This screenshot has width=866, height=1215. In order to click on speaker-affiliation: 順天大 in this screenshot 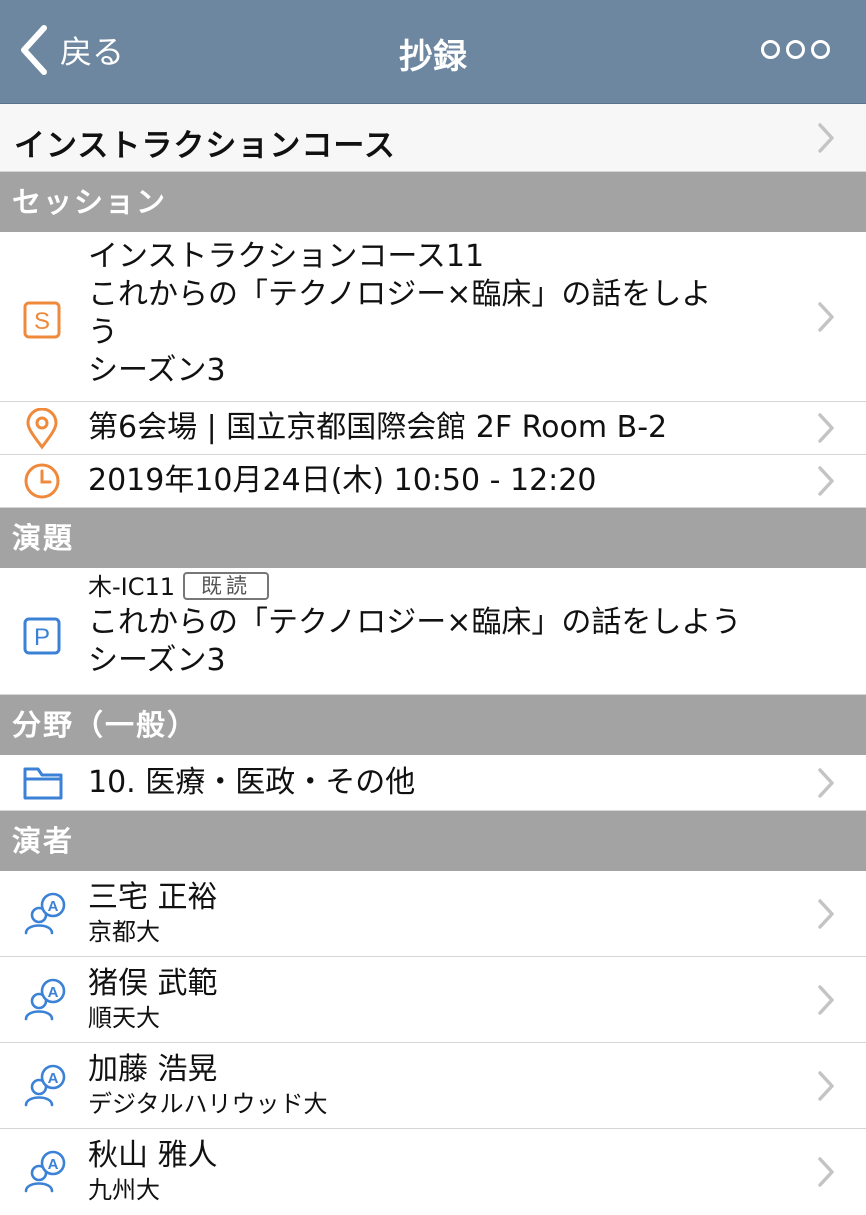, I will do `click(124, 1018)`.